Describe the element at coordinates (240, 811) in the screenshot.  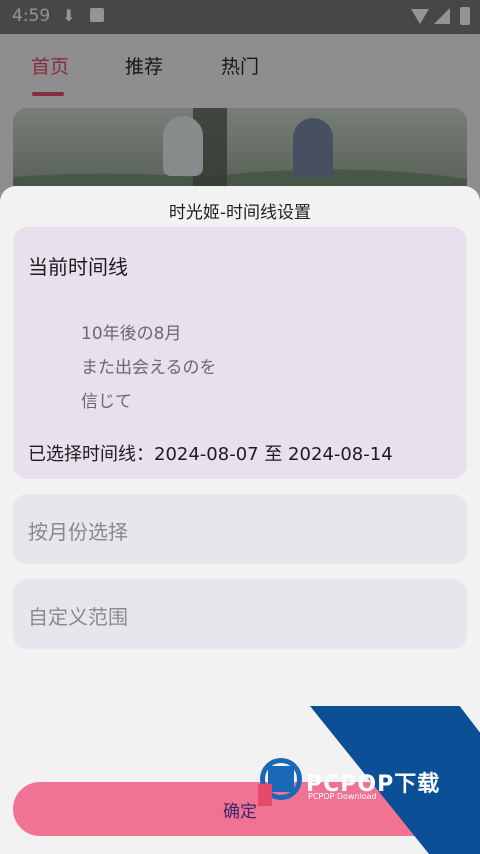
I see `confirm-label: 确定` at that location.